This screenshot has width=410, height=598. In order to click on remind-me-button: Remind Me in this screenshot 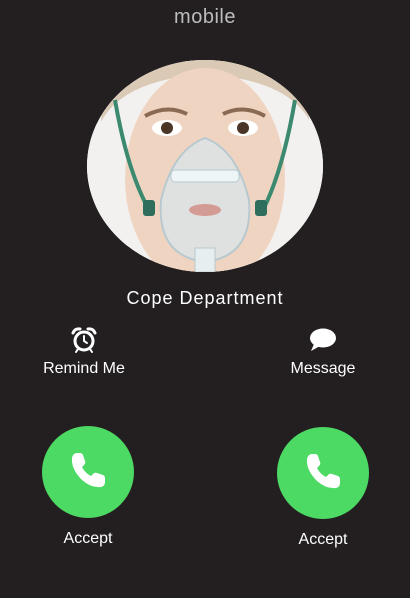, I will do `click(84, 352)`.